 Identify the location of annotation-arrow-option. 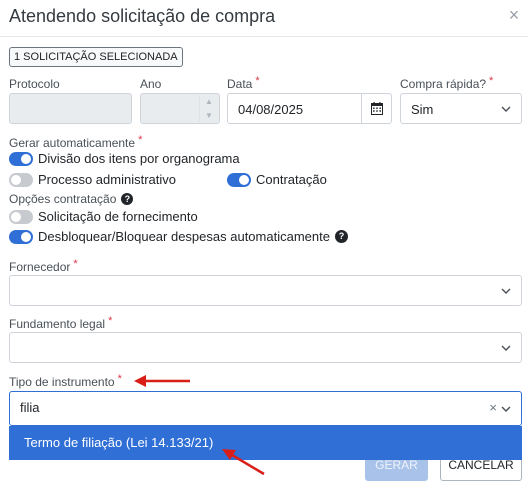
(243, 462).